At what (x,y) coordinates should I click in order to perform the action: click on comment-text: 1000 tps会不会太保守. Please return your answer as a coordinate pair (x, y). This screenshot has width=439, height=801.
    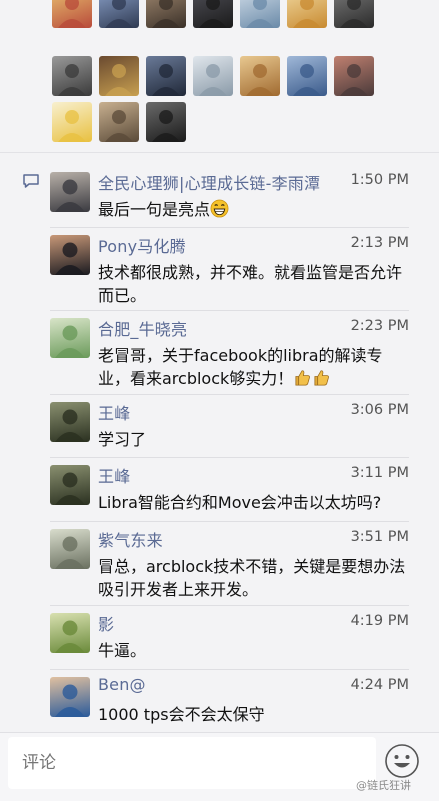
    Looking at the image, I should click on (256, 714).